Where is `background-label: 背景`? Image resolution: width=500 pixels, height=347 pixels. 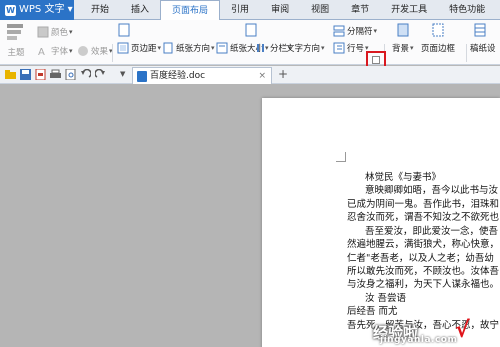
background-label: 背景 is located at coordinates (401, 49).